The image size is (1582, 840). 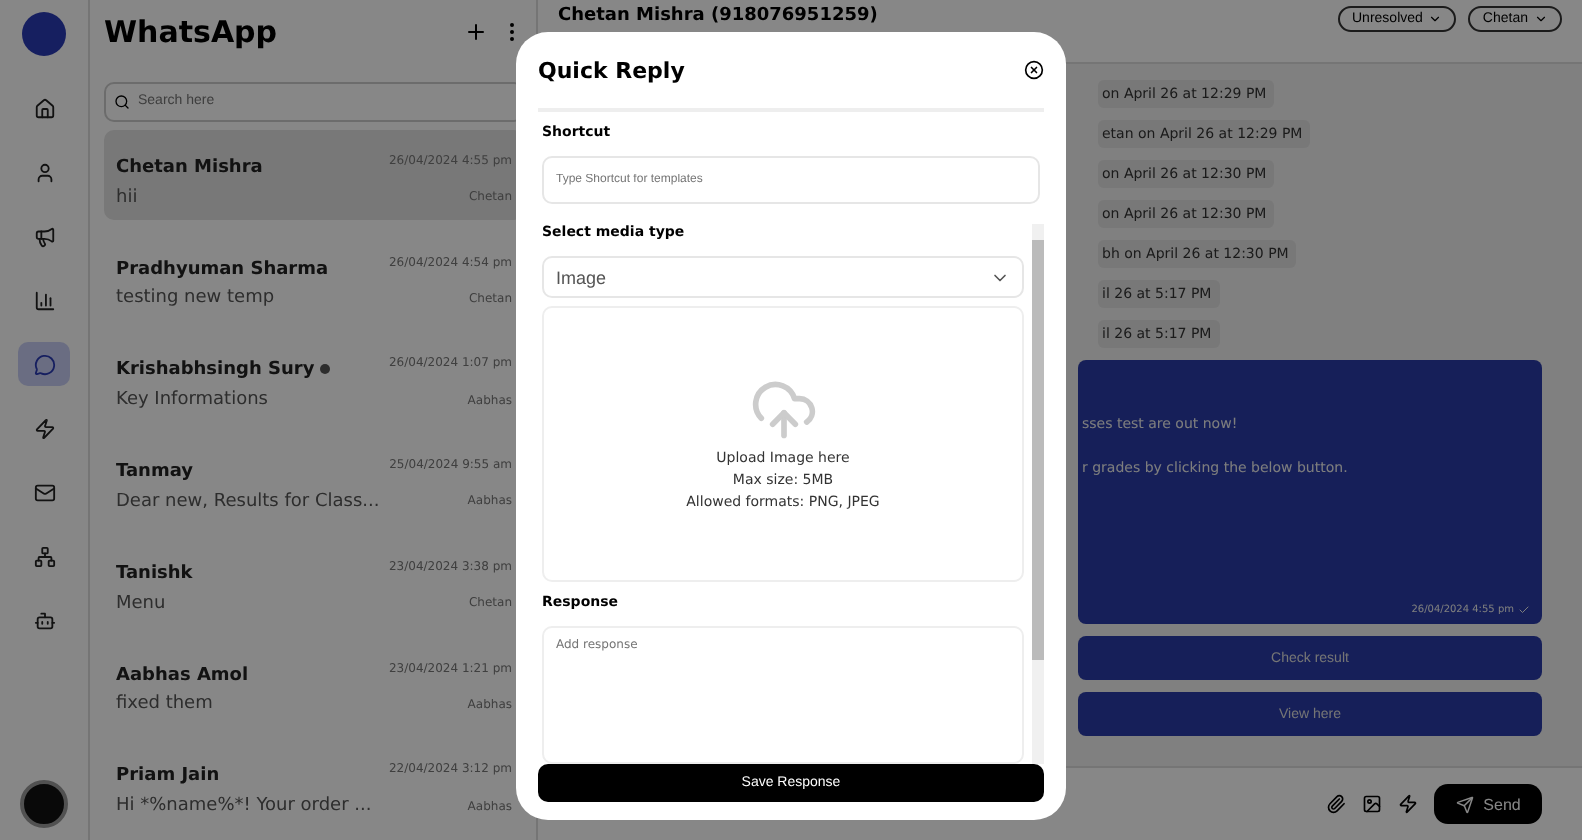 I want to click on contact-name: Pradhyuman Sharma, so click(x=222, y=269).